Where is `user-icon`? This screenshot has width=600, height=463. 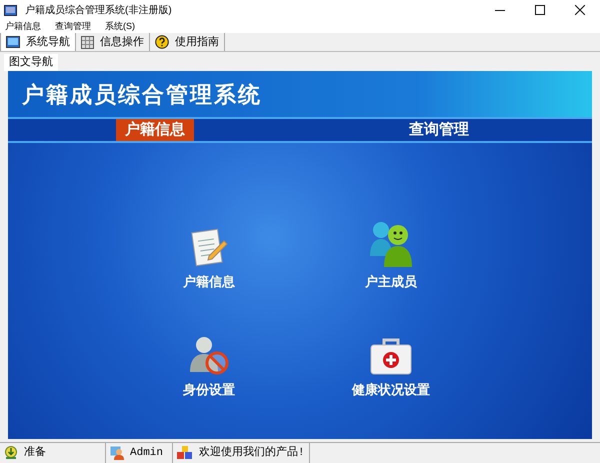
user-icon is located at coordinates (117, 453).